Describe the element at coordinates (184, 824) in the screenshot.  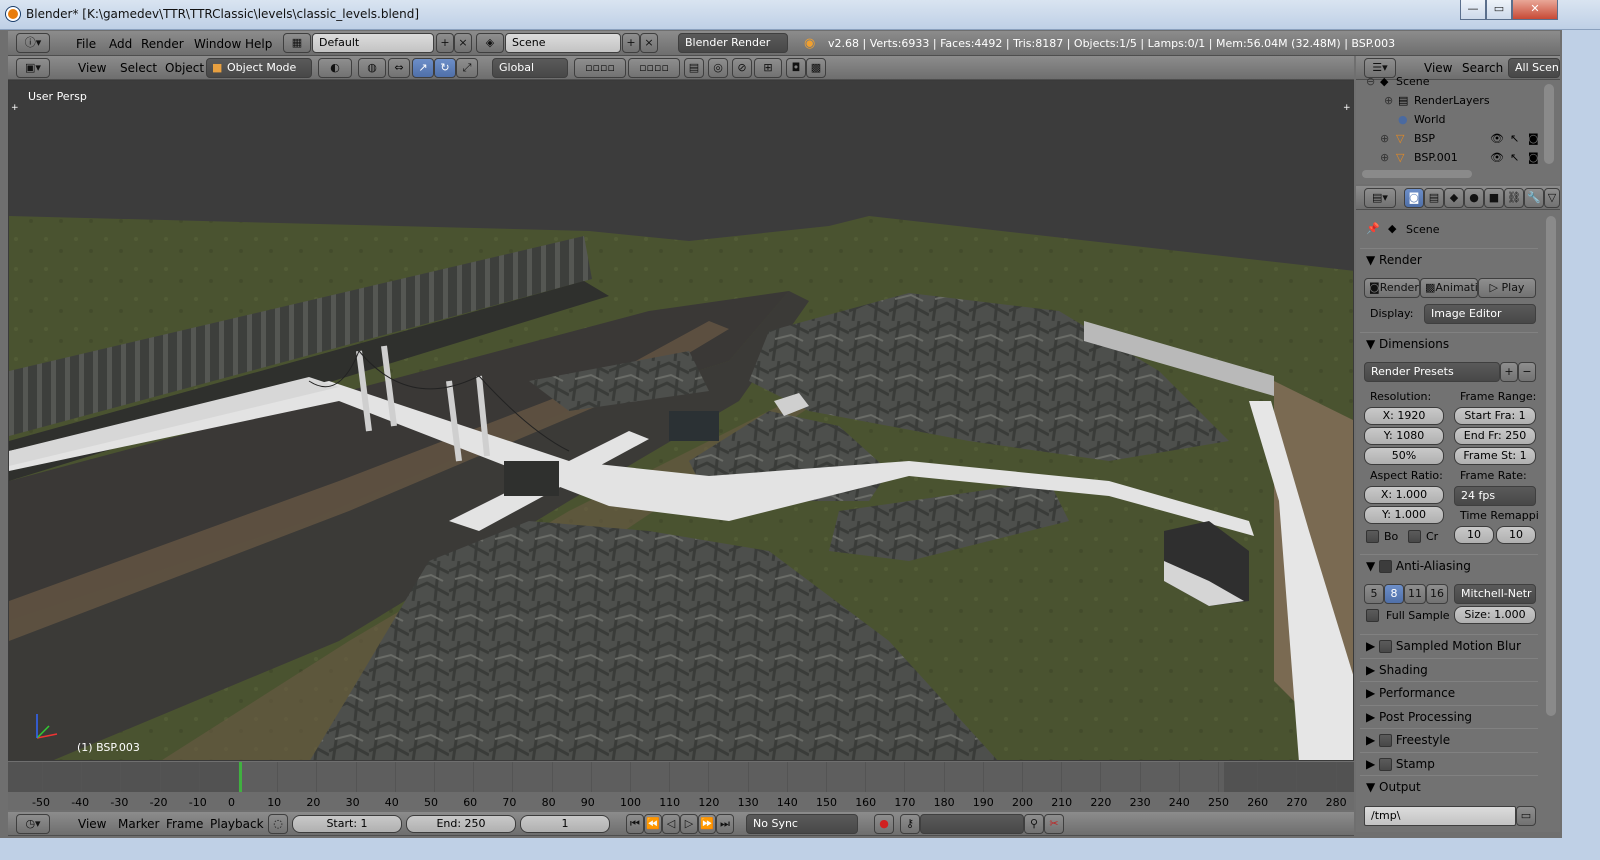
I see `timeline-menu-frame: Frame` at that location.